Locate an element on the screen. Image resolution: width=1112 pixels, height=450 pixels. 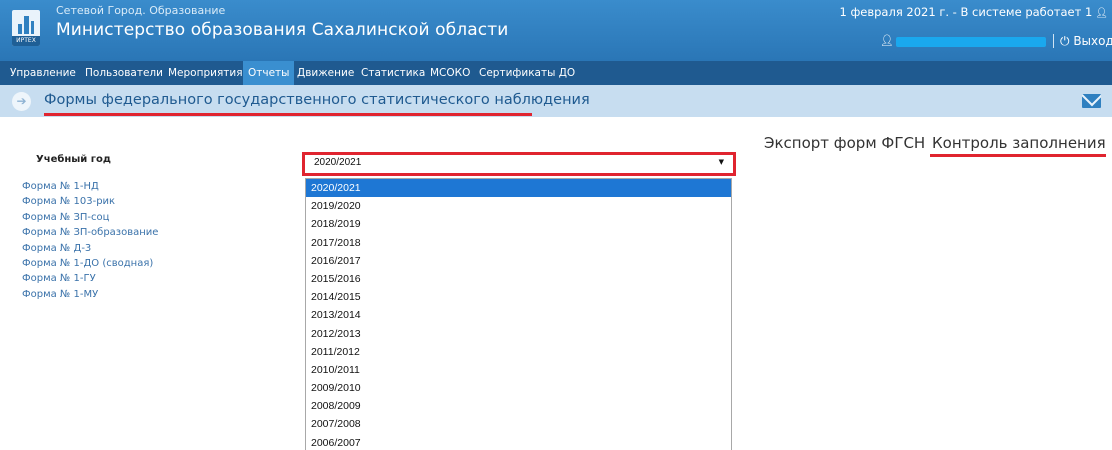
form-link-zp-education: Форма № ЗП-образование is located at coordinates (90, 232).